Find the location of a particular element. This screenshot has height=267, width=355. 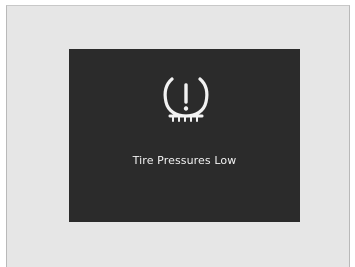

warning-message: Tire Pressures Low is located at coordinates (184, 160).